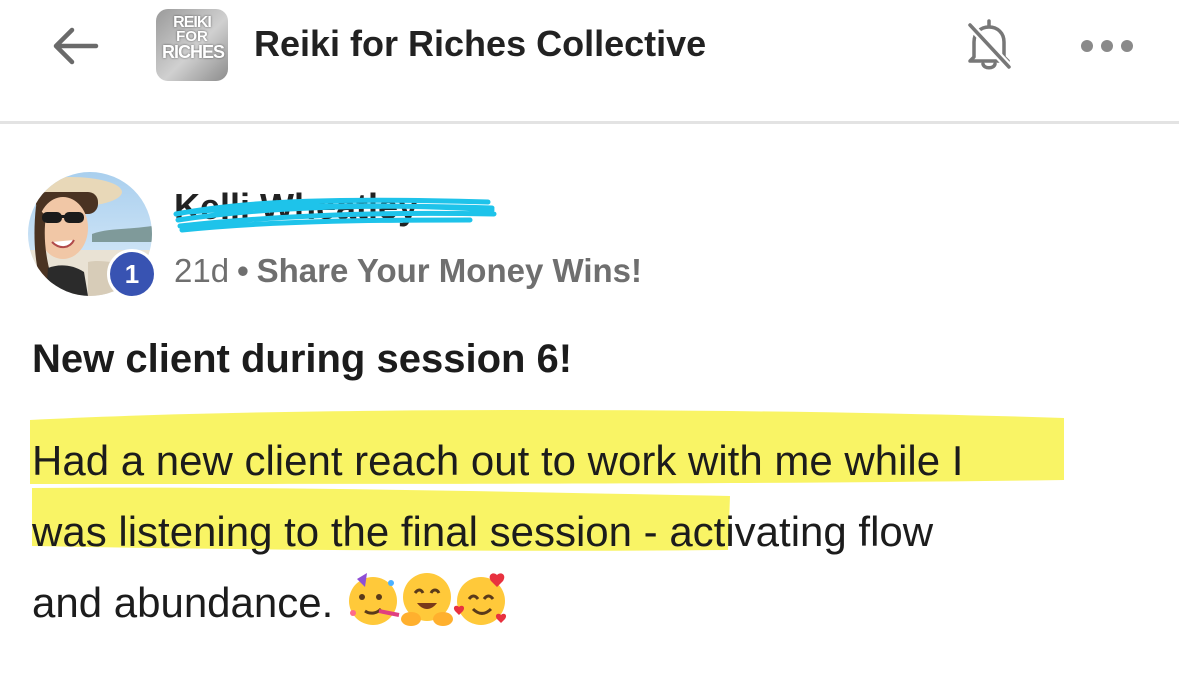 The height and width of the screenshot is (686, 1179). I want to click on level-badge: 1, so click(132, 274).